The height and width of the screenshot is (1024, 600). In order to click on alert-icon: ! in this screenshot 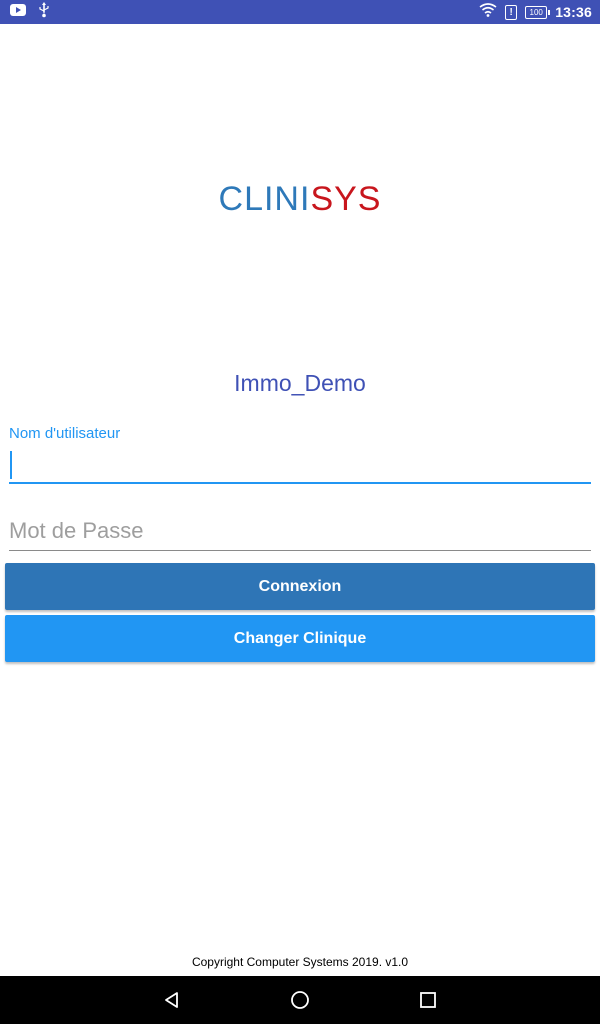, I will do `click(511, 12)`.